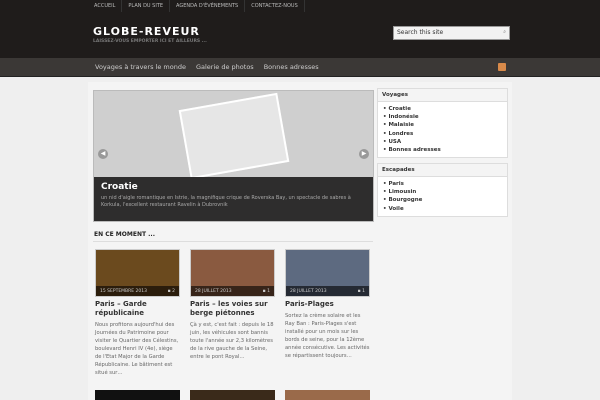 Image resolution: width=600 pixels, height=400 pixels. I want to click on widget-link: Bourgogne, so click(442, 200).